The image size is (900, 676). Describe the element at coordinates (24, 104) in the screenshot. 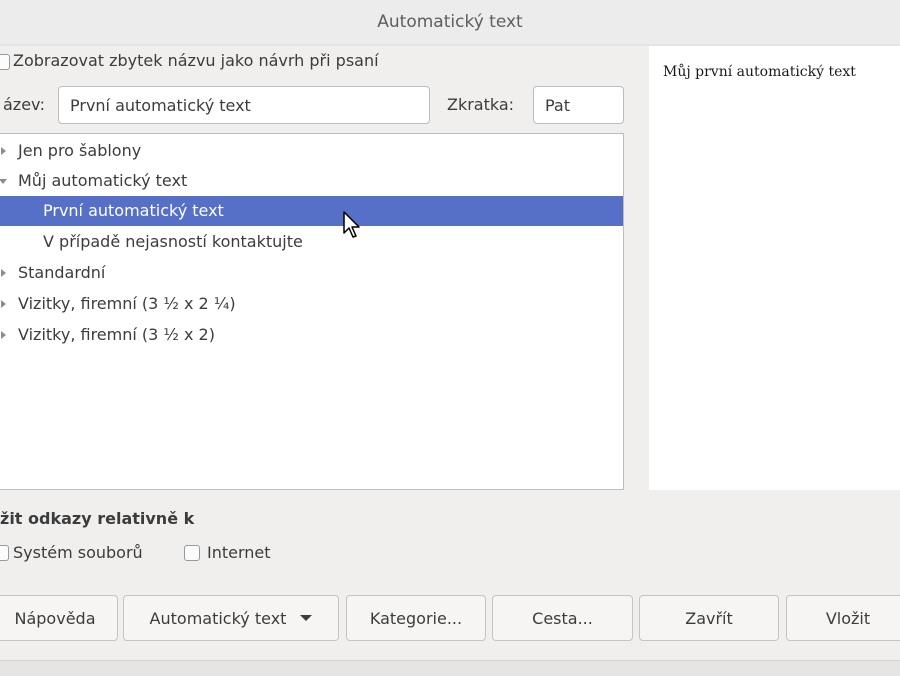

I see `name-label: ázev:` at that location.